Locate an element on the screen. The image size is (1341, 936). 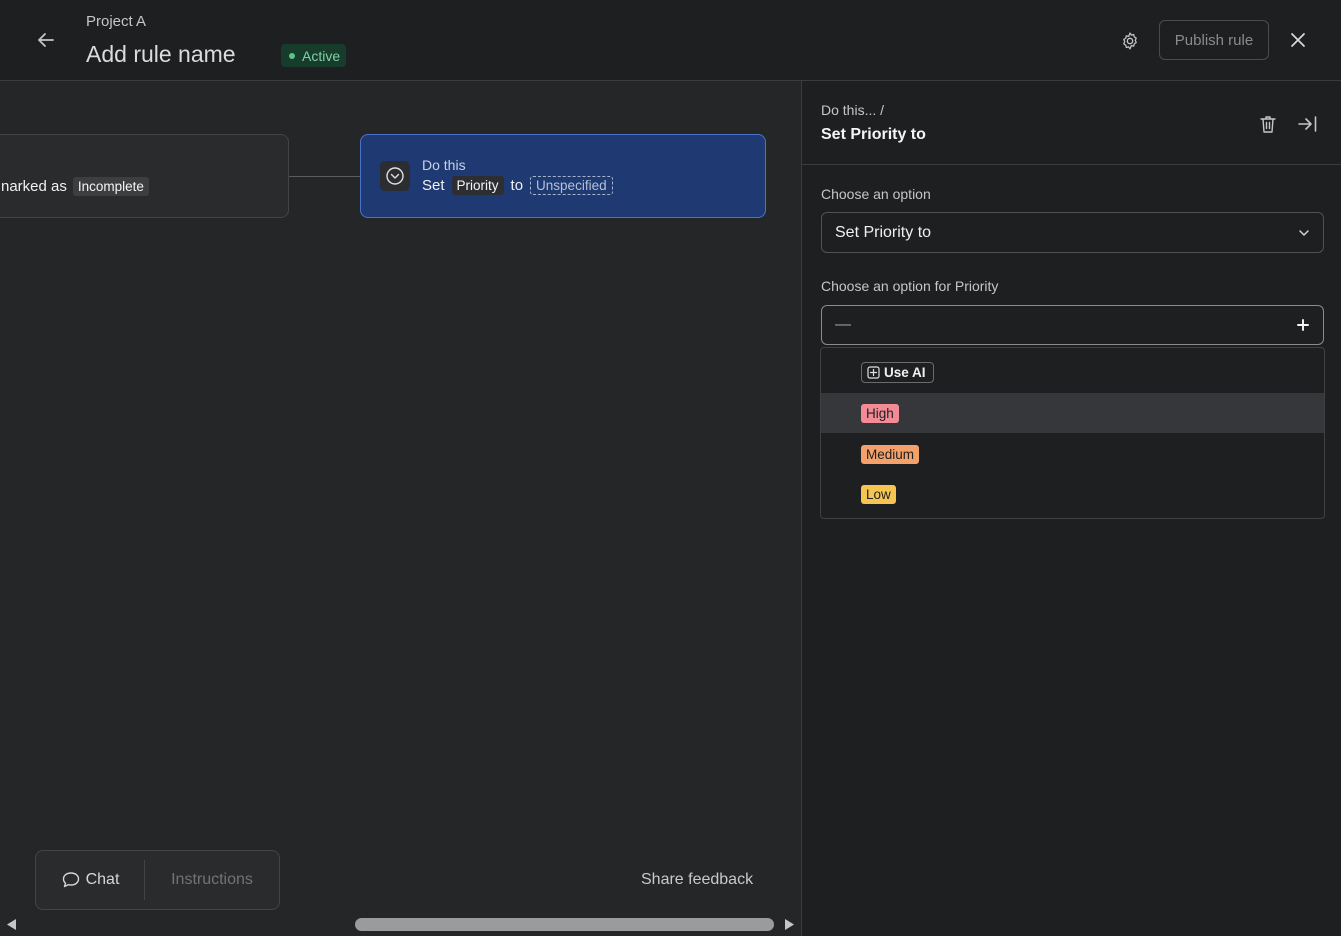
action-card: Do this Set Priority to Unspecified is located at coordinates (563, 176).